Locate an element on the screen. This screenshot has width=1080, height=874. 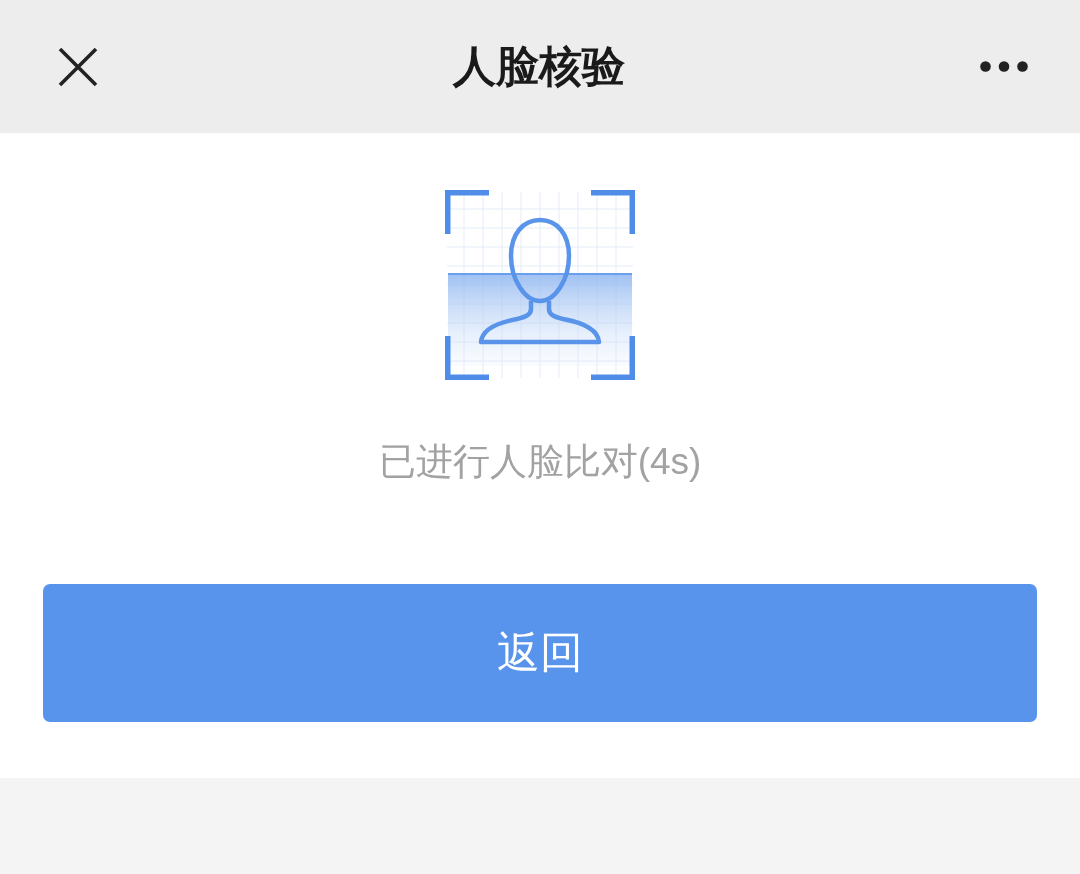
page-title: 人脸核验 is located at coordinates (539, 66).